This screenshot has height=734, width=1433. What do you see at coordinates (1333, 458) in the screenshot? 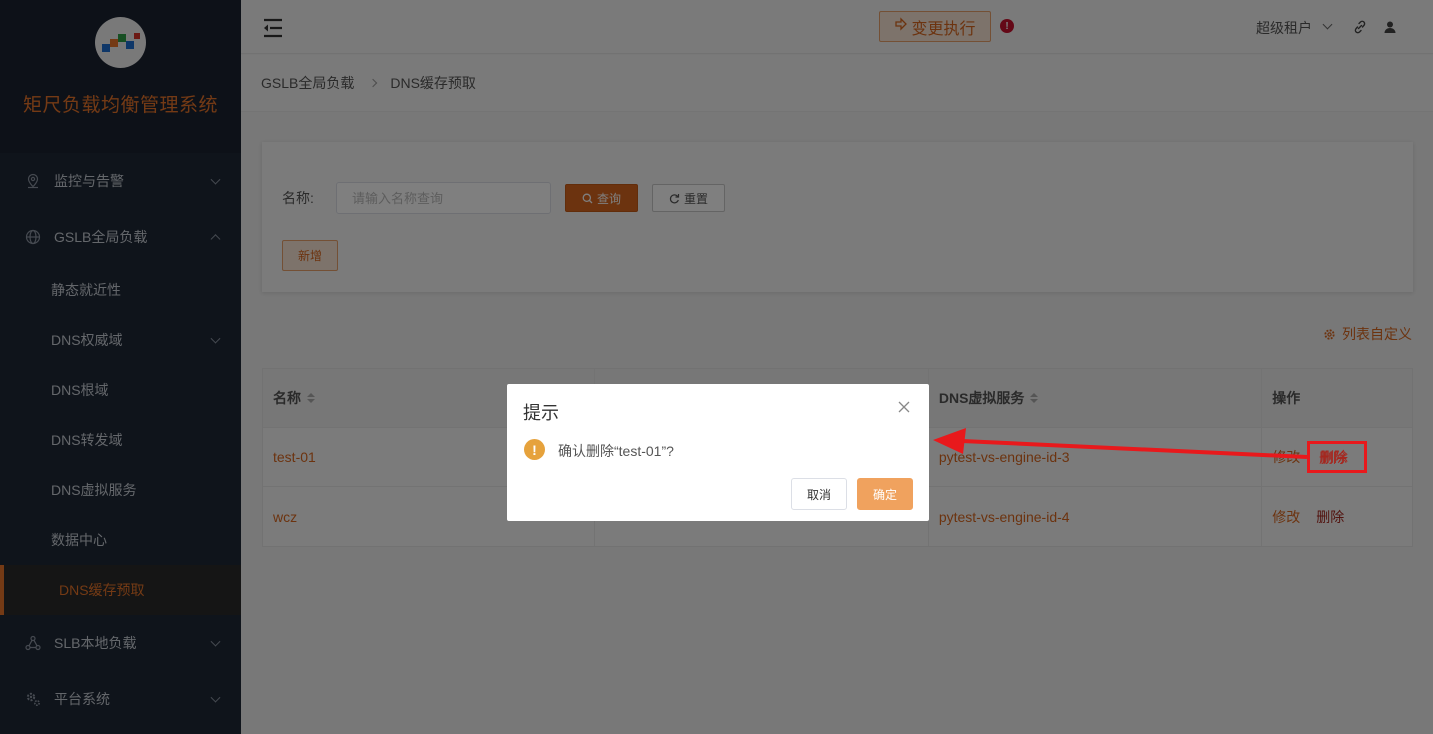
I see `delete-button-highlighted: 删除` at bounding box center [1333, 458].